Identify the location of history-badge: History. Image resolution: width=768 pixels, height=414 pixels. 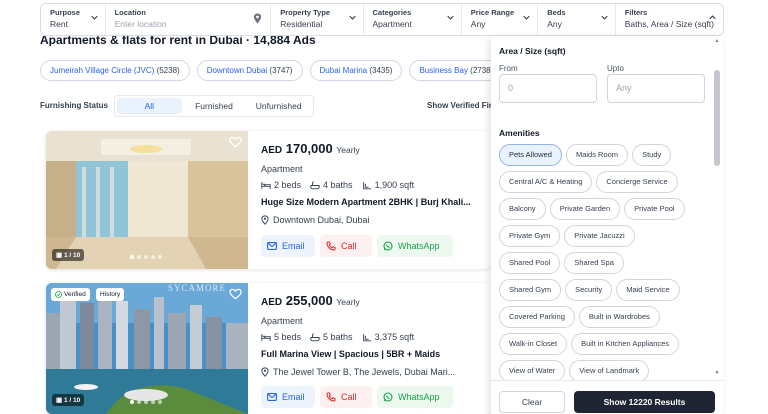
(110, 294).